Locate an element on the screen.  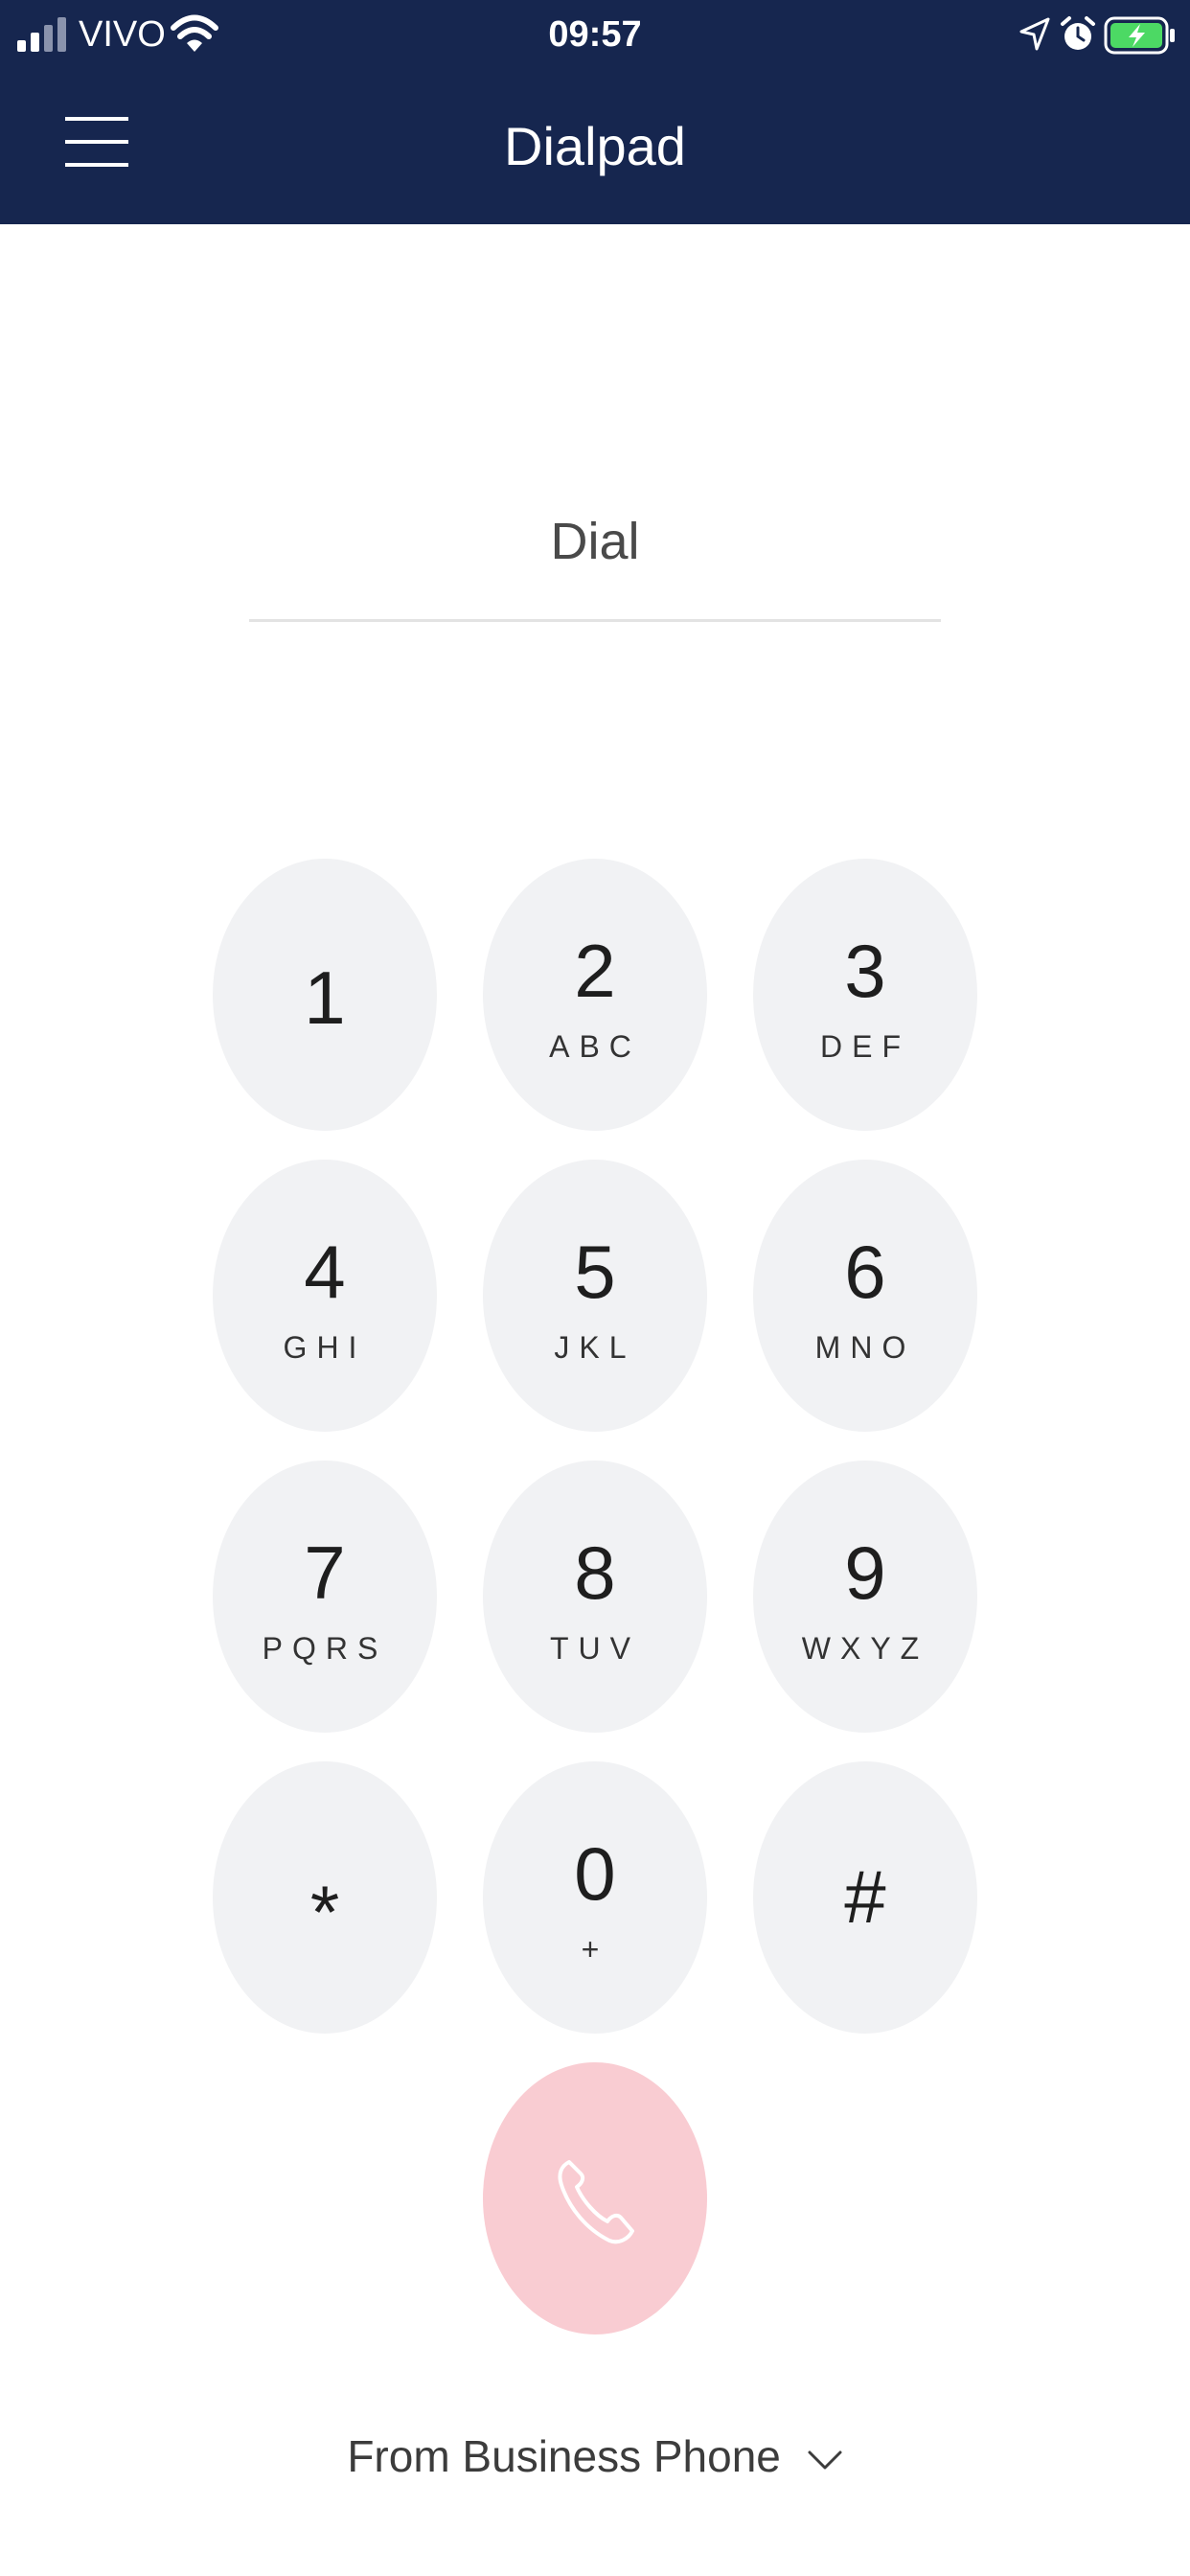
alarm-icon is located at coordinates (1078, 33).